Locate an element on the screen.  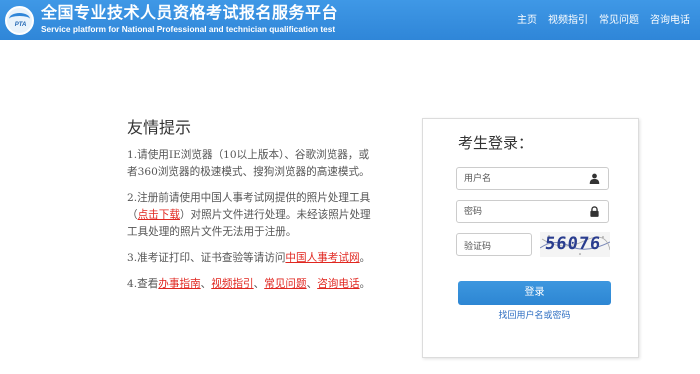
tip-links-text: 4.查看 is located at coordinates (143, 284).